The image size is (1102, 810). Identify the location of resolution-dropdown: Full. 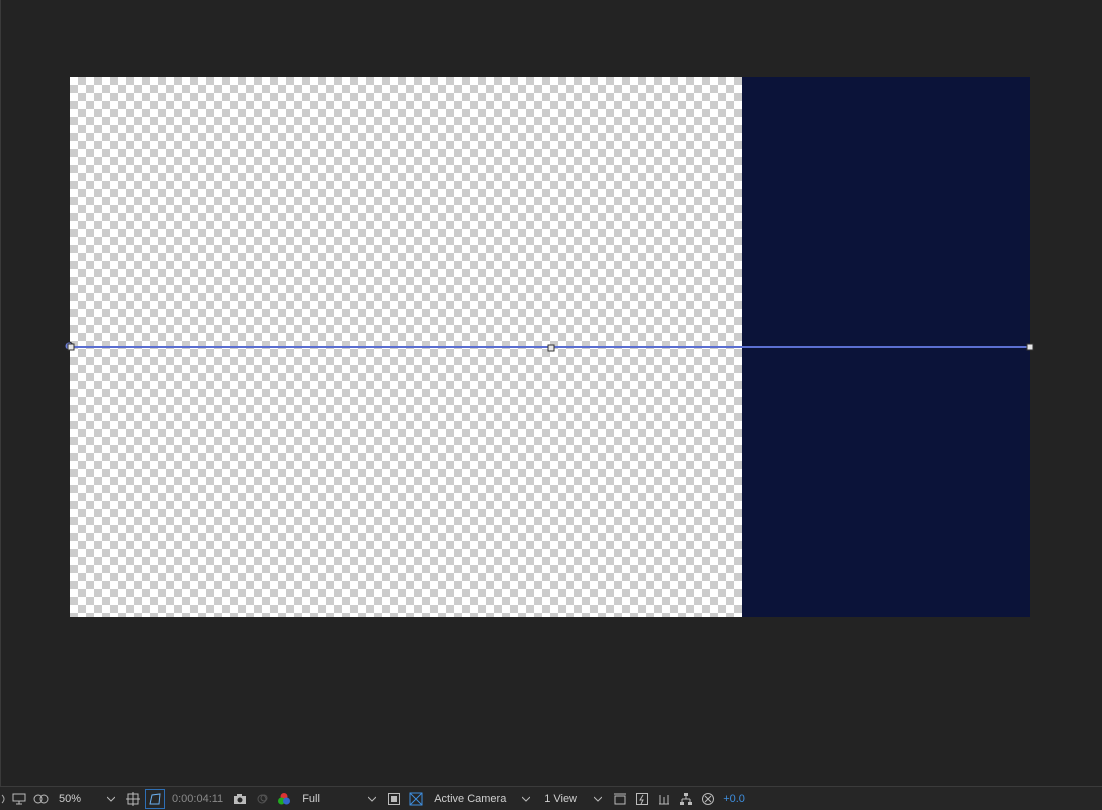
(339, 799).